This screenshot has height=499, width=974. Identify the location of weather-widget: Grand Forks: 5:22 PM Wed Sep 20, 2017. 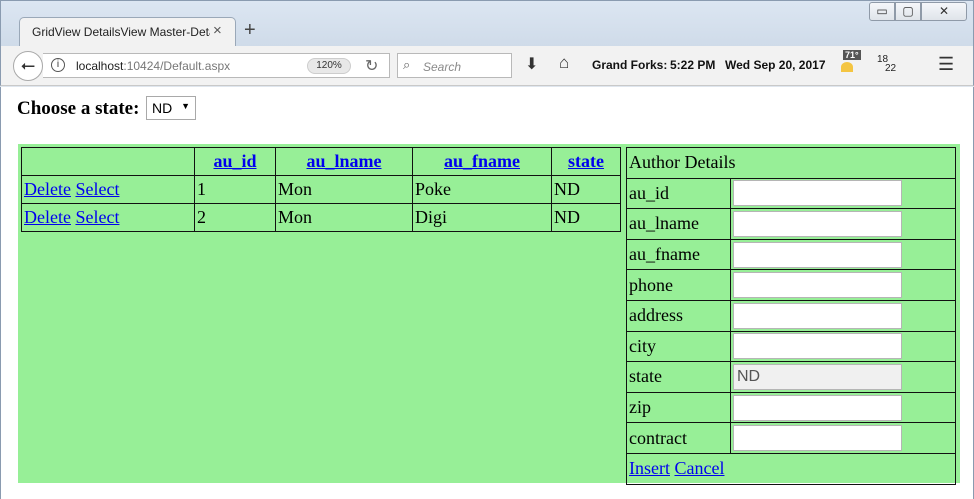
(709, 65).